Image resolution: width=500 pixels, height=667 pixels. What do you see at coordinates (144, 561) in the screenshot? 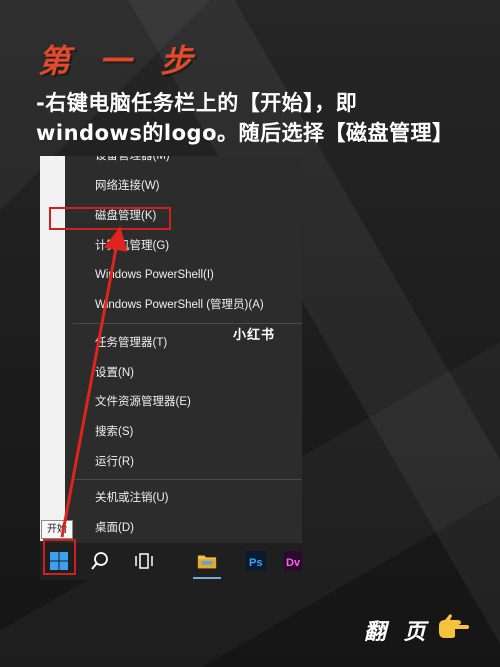
I see `task-view-icon` at bounding box center [144, 561].